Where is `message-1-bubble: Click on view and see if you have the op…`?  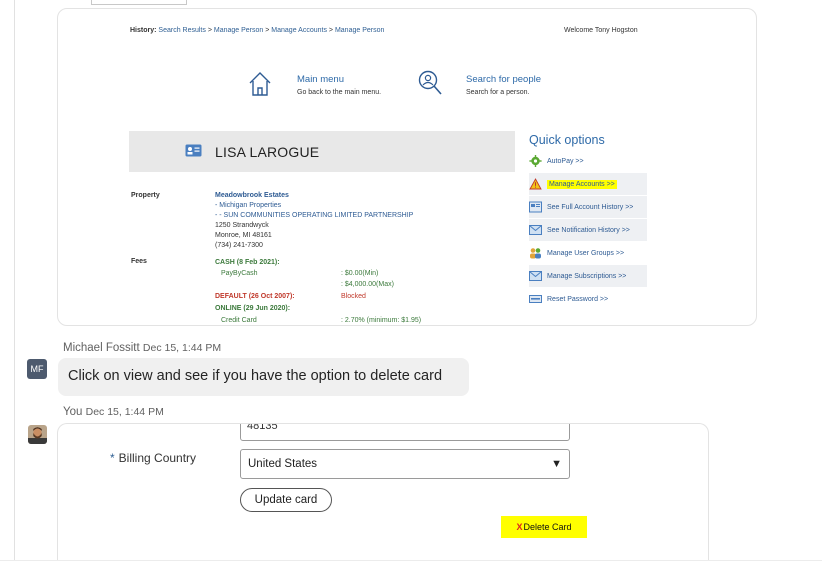
message-1-bubble: Click on view and see if you have the op… is located at coordinates (263, 377).